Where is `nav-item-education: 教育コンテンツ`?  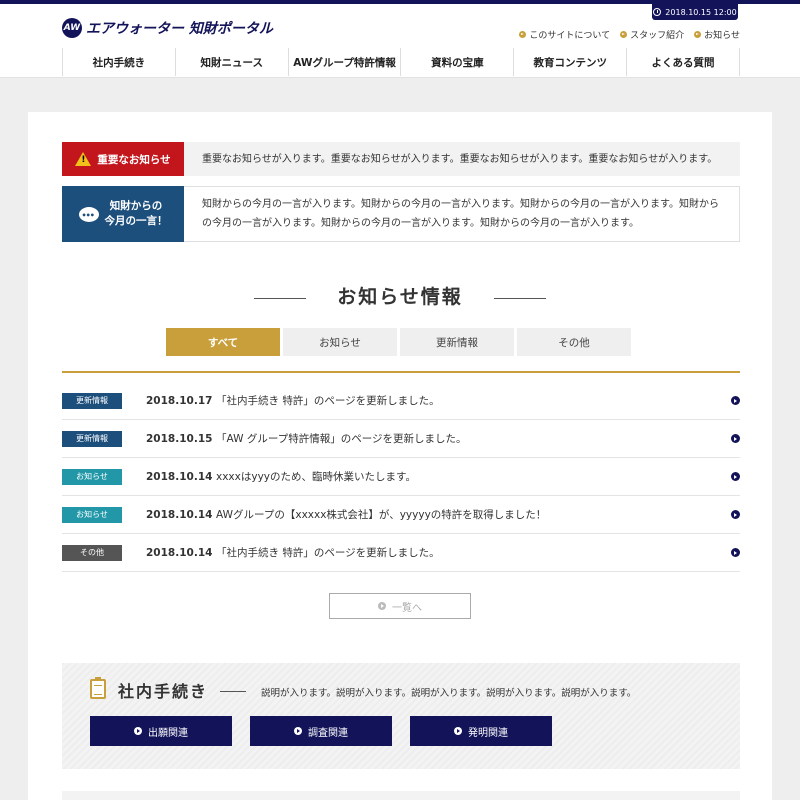
nav-item-education: 教育コンテンツ is located at coordinates (569, 62).